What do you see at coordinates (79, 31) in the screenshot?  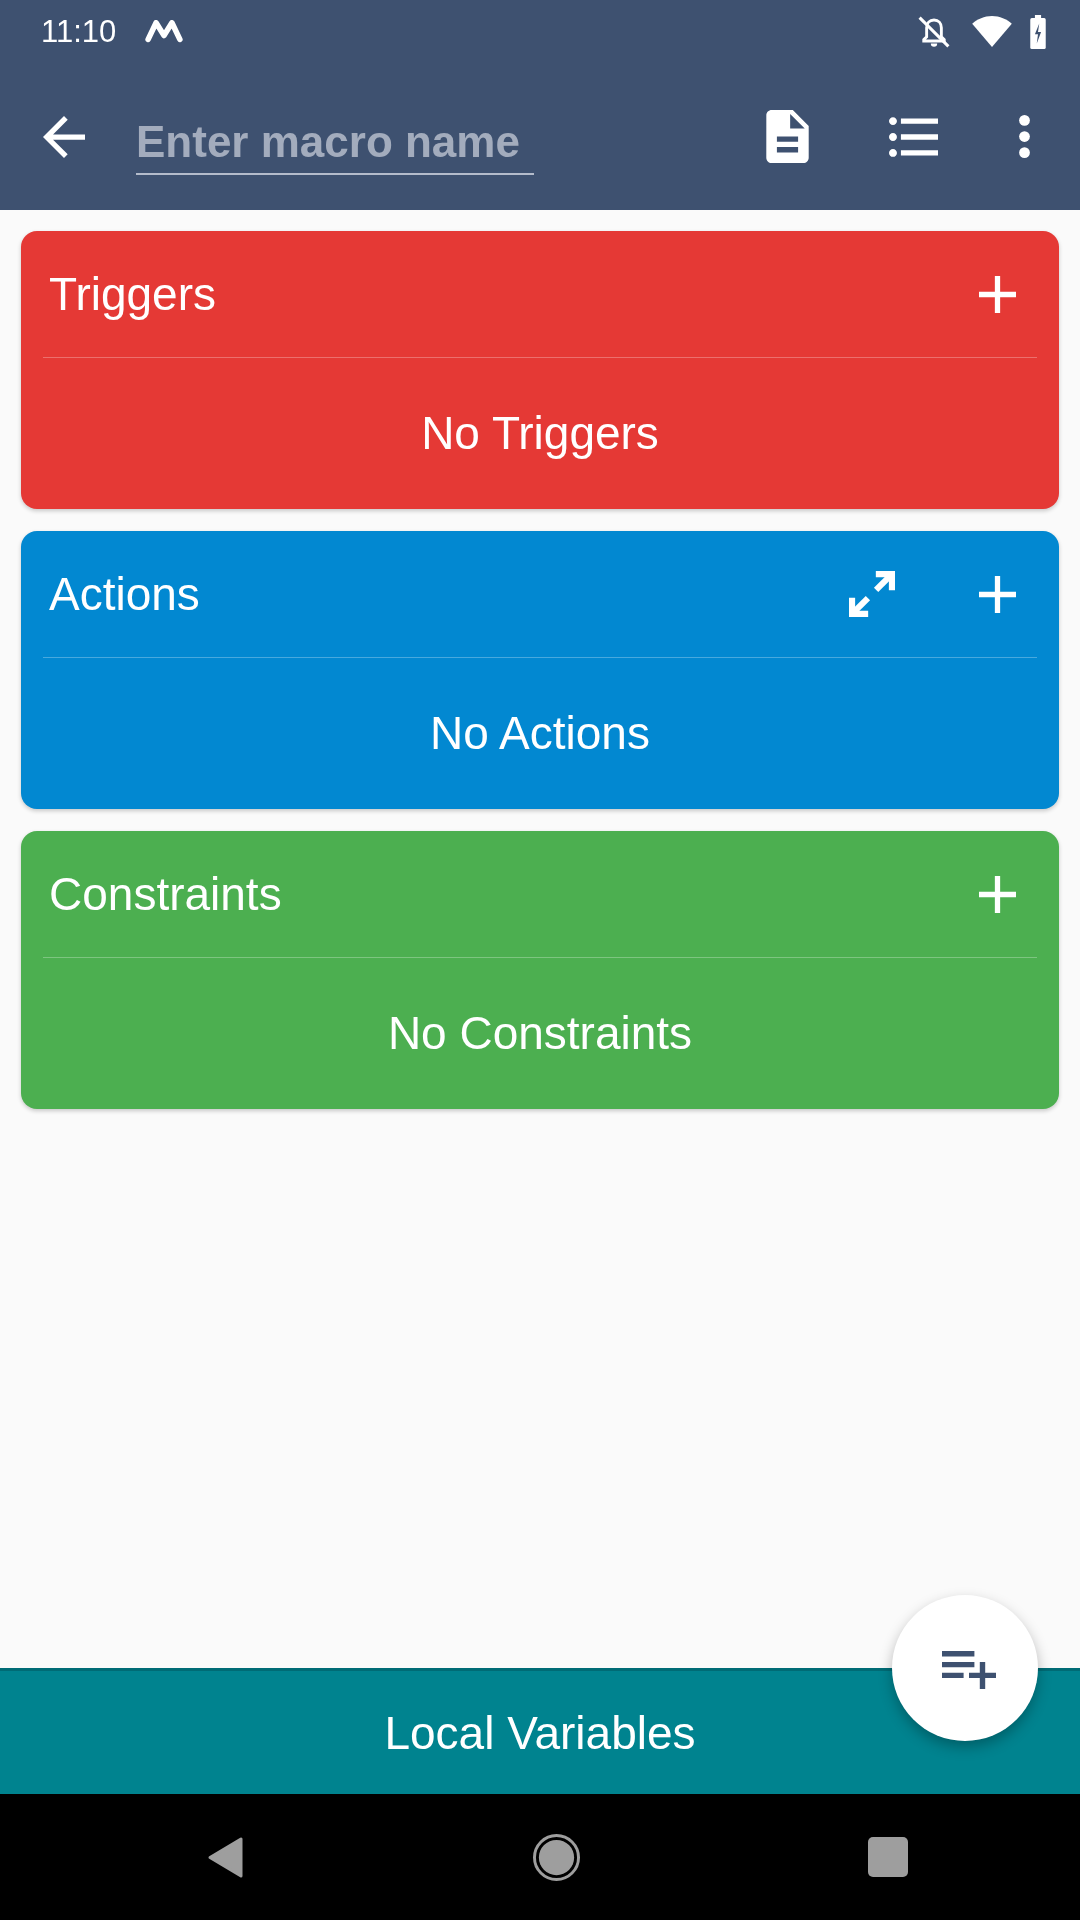 I see `status-time: 11:10` at bounding box center [79, 31].